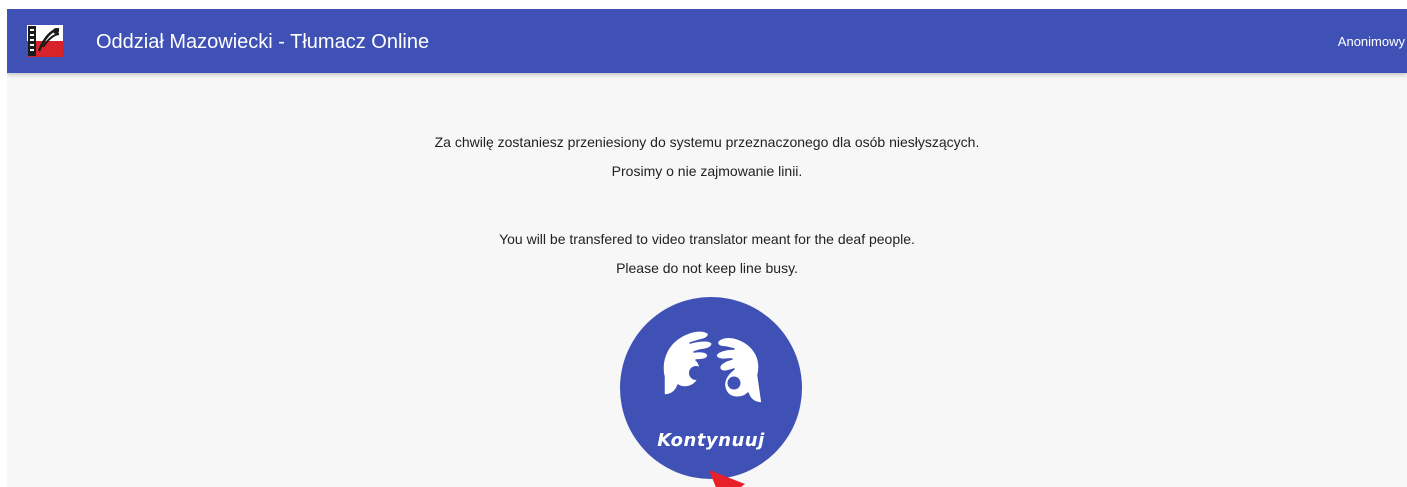 The width and height of the screenshot is (1407, 487). Describe the element at coordinates (707, 171) in the screenshot. I see `message-pl-line-2: Prosimy o nie zajmowanie linii.` at that location.